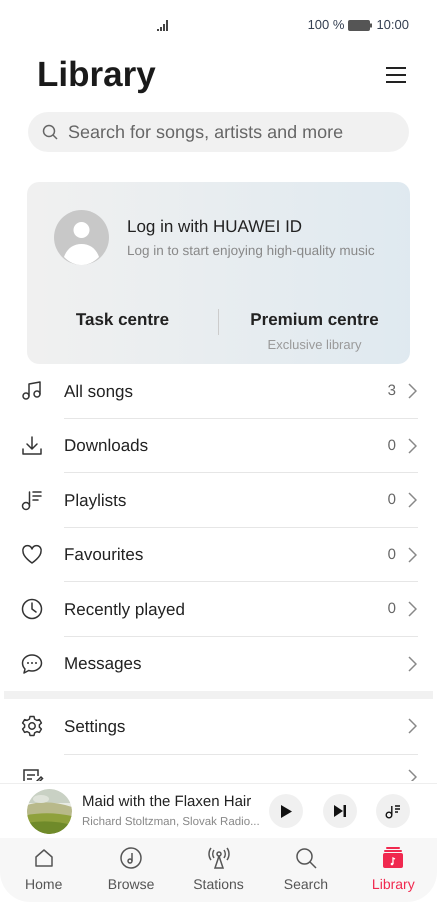 This screenshot has width=437, height=902. Describe the element at coordinates (251, 227) in the screenshot. I see `login-link: Log in with HUAWEI ID` at that location.